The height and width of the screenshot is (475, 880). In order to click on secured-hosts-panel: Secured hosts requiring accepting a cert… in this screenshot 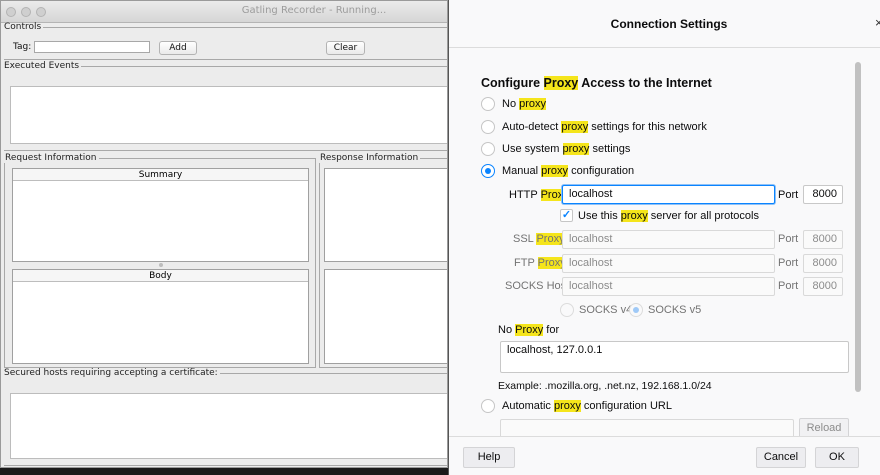, I will do `click(225, 417)`.